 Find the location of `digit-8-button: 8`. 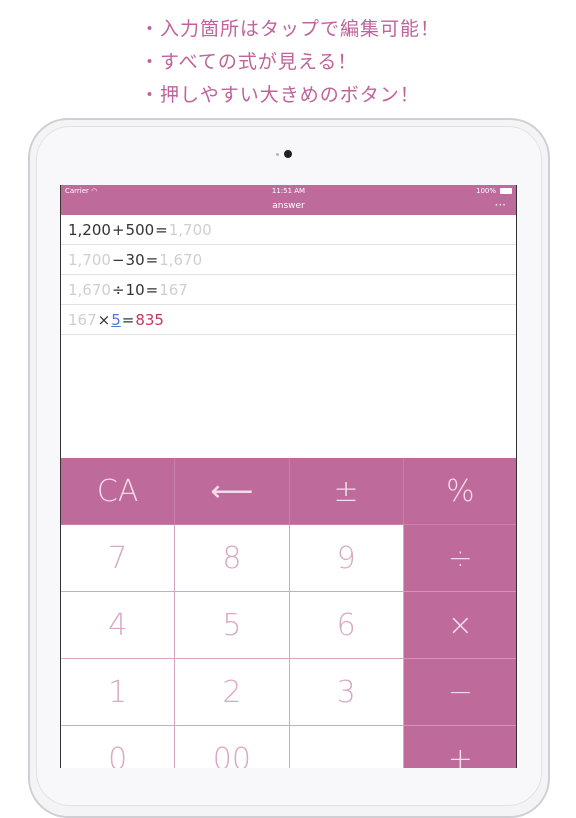

digit-8-button: 8 is located at coordinates (232, 558).